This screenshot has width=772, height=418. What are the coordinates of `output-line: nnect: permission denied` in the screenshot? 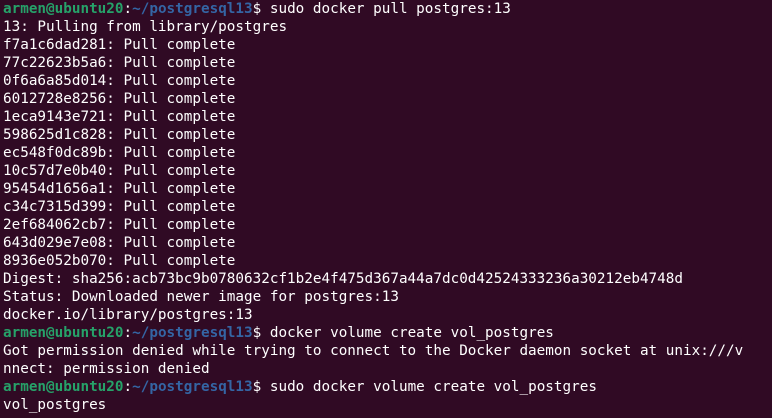 It's located at (106, 369).